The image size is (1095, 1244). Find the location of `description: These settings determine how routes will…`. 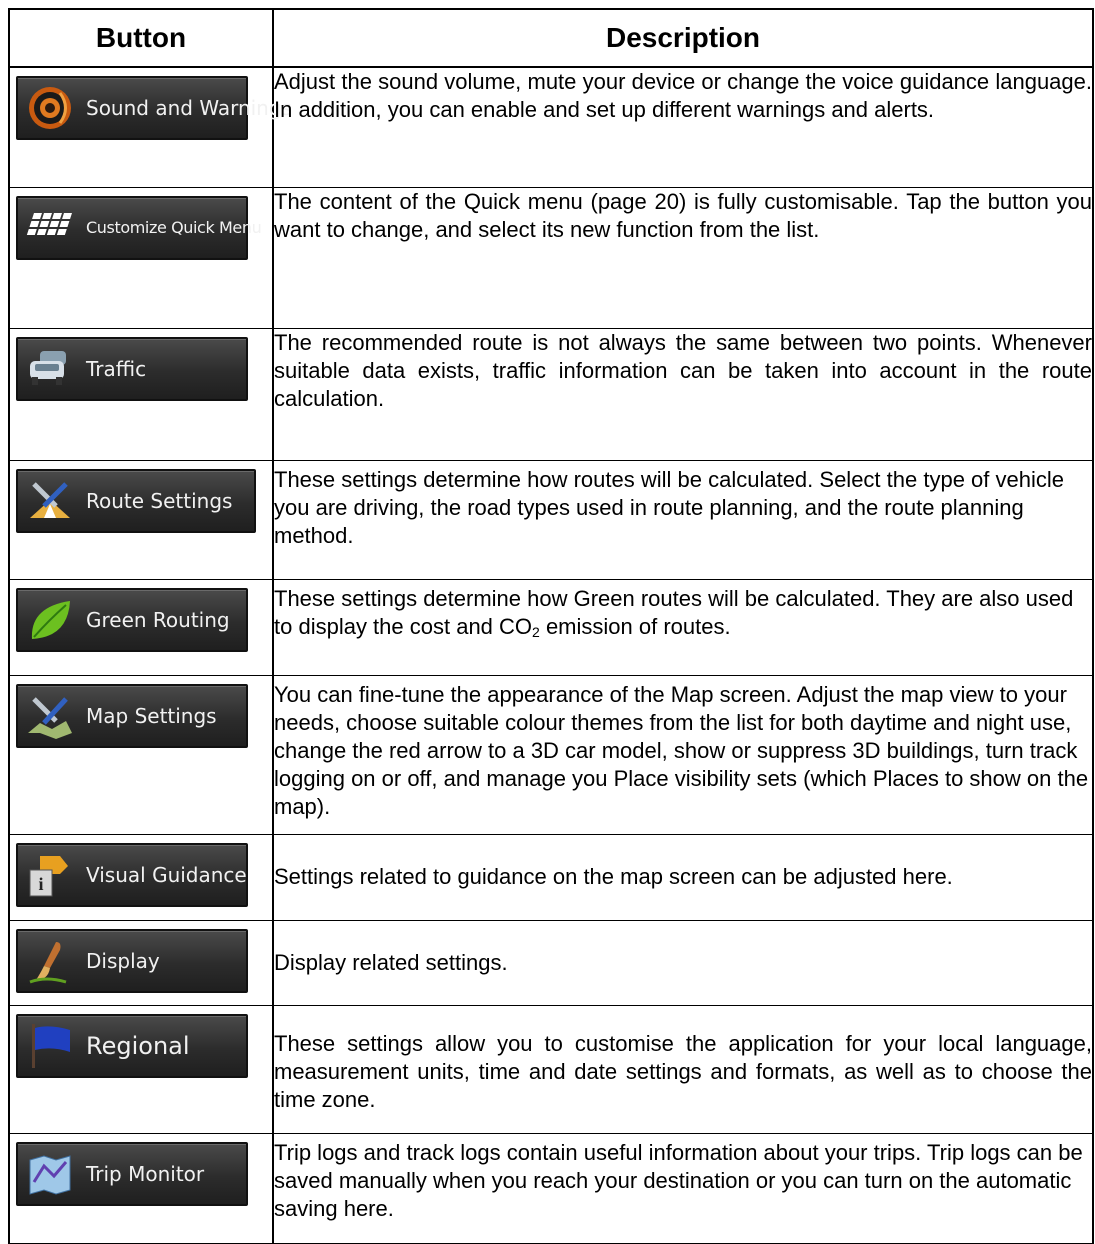

description: These settings determine how routes will… is located at coordinates (683, 519).